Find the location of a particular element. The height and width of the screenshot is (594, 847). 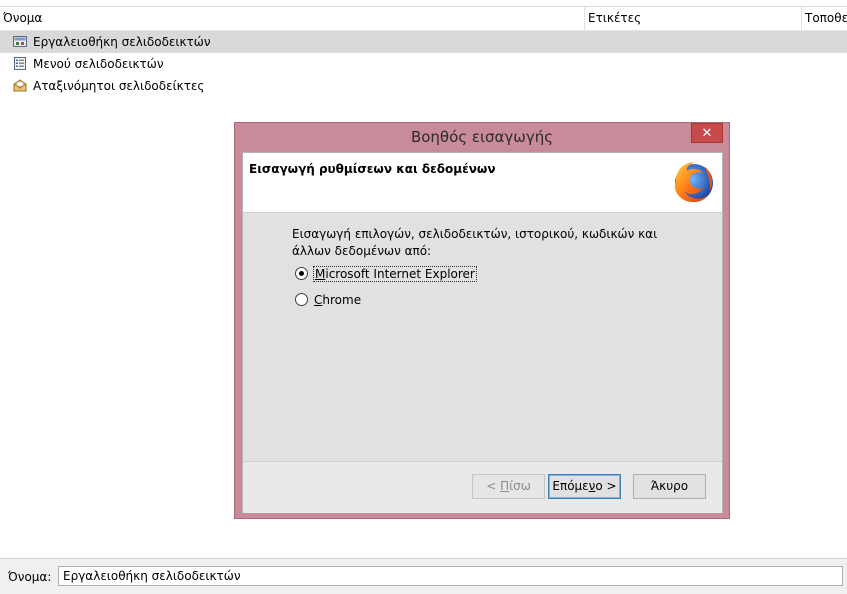

back-button: < Πίσω is located at coordinates (508, 486).